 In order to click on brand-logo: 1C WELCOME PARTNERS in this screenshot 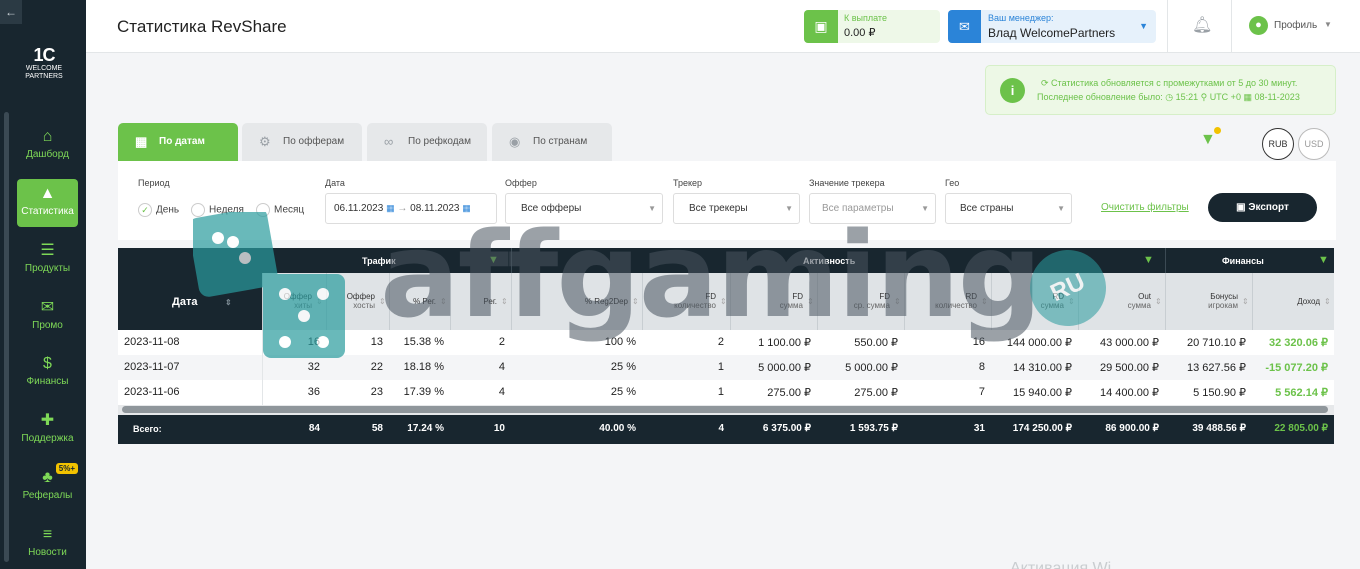, I will do `click(44, 68)`.